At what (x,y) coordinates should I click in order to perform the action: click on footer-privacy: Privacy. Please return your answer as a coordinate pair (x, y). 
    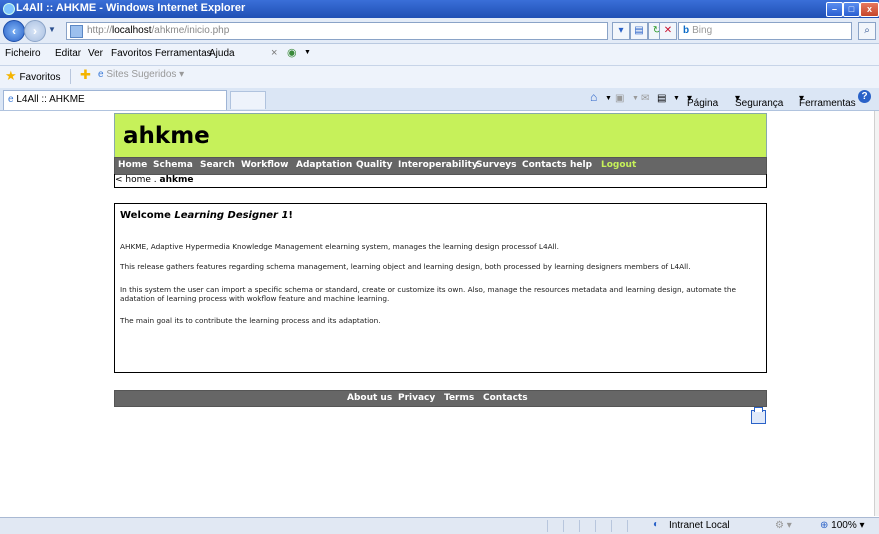
    Looking at the image, I should click on (416, 398).